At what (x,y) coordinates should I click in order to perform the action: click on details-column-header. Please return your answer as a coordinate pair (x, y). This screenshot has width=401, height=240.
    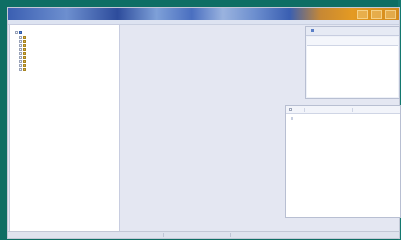
    Looking at the image, I should click on (352, 41).